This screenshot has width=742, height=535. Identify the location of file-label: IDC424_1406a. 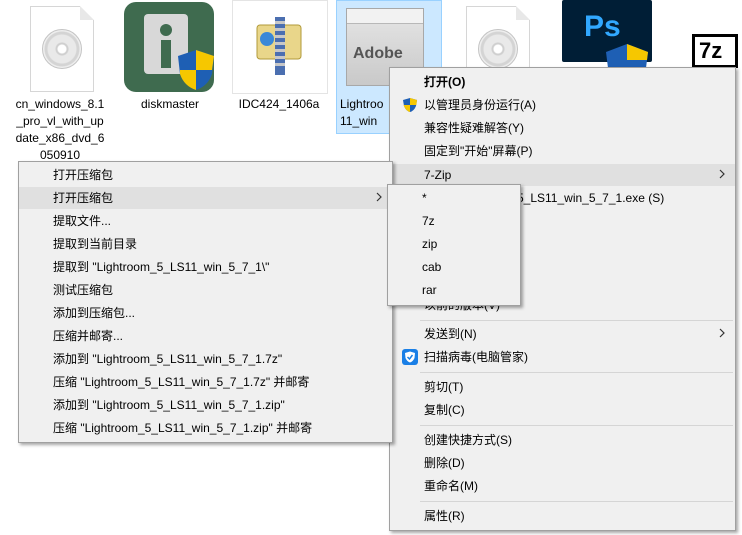
(279, 104).